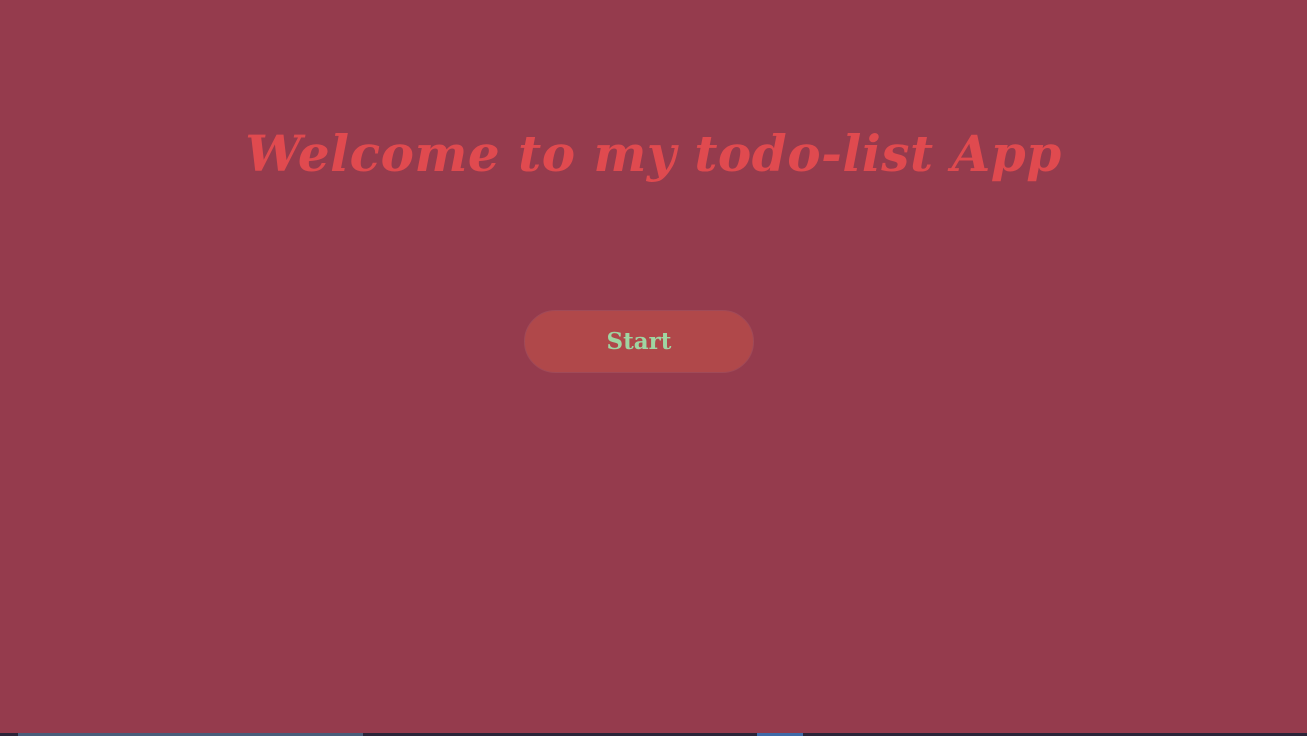  What do you see at coordinates (653, 153) in the screenshot?
I see `page-title: Welcome to my todo-list App` at bounding box center [653, 153].